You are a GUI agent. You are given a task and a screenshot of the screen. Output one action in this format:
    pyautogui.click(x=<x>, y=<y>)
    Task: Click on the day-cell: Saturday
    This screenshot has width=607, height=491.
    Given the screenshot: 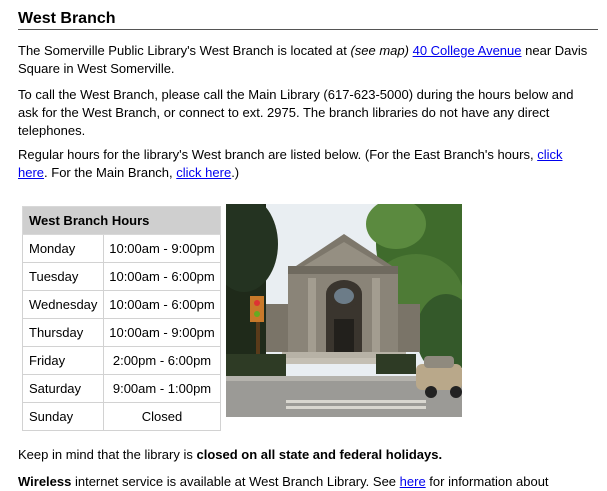 What is the action you would take?
    pyautogui.click(x=63, y=388)
    